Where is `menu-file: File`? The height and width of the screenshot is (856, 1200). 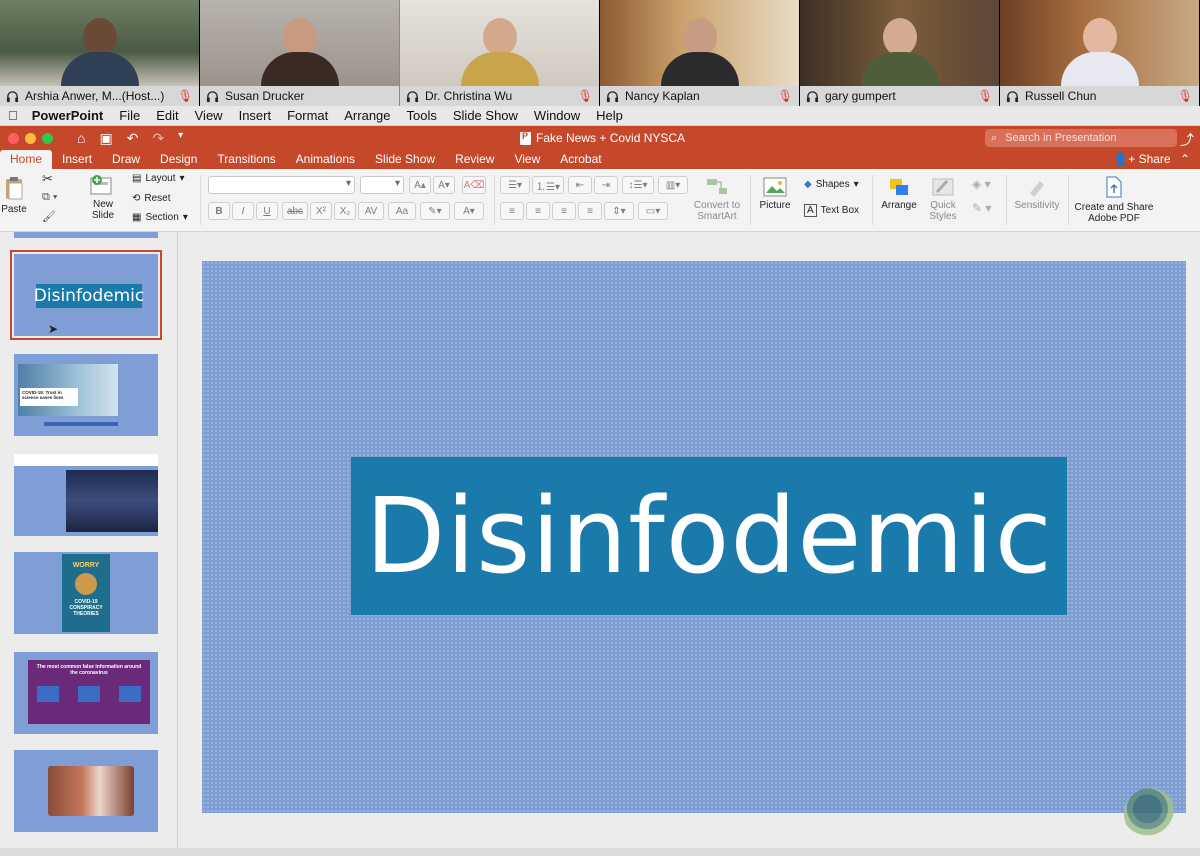
menu-file: File is located at coordinates (129, 115).